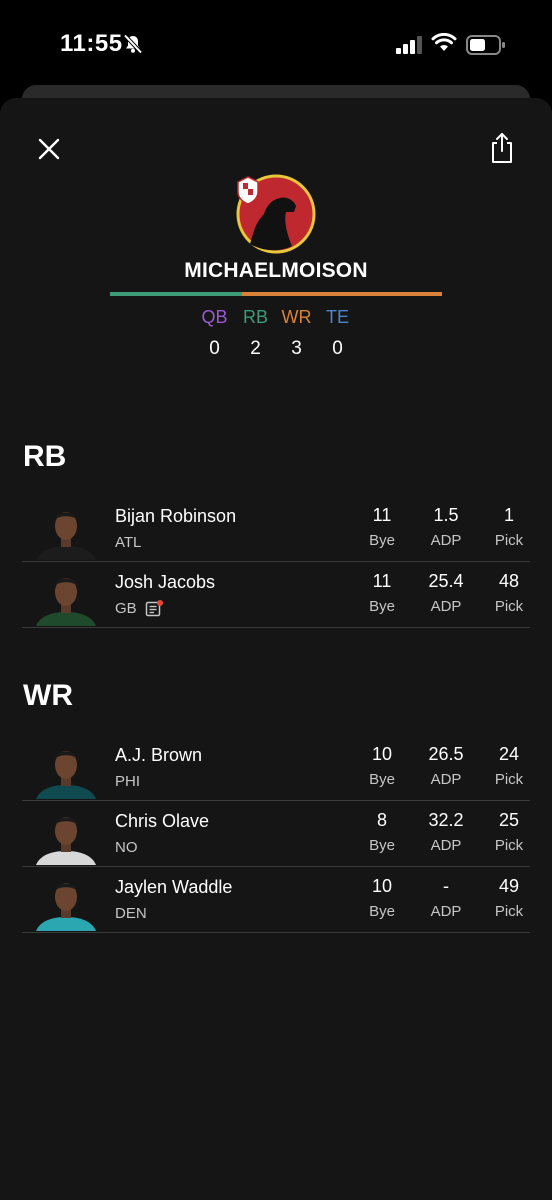 The height and width of the screenshot is (1200, 552). Describe the element at coordinates (509, 898) in the screenshot. I see `pick-stat: 49 Pick` at that location.